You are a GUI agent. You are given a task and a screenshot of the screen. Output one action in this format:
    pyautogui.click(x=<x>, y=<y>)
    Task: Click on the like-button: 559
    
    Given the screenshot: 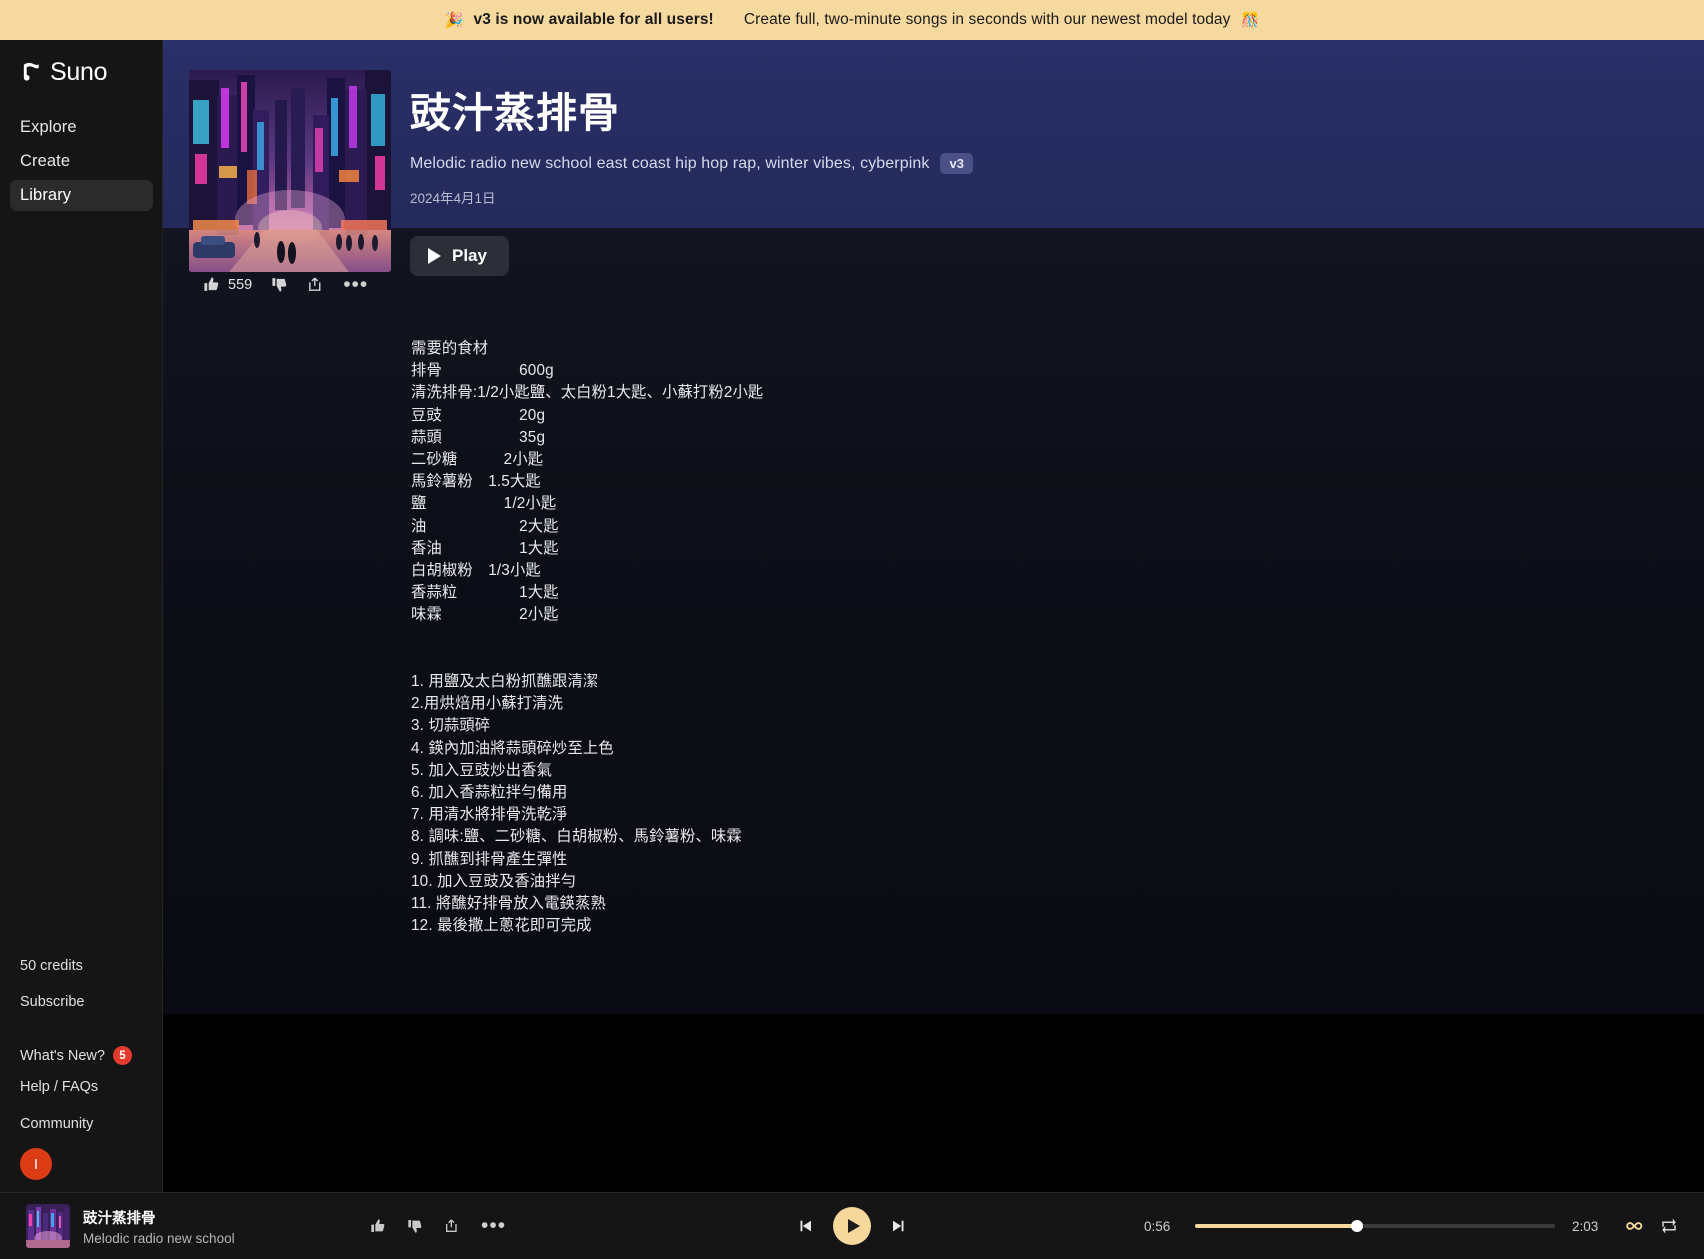 What is the action you would take?
    pyautogui.click(x=227, y=284)
    